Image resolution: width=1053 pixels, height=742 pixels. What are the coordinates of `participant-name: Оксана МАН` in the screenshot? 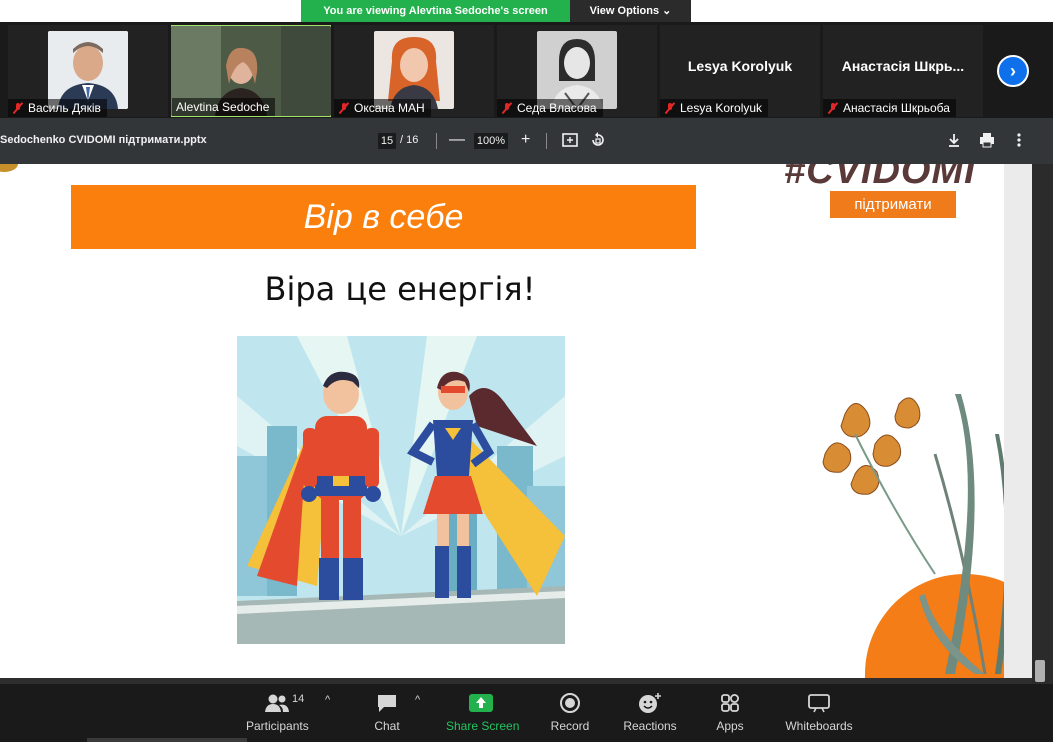 It's located at (389, 108).